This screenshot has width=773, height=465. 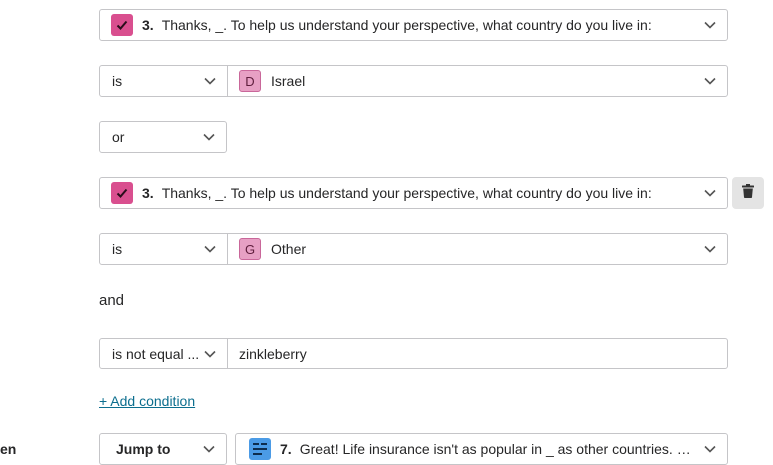 I want to click on value-select-2: G Other, so click(x=477, y=249).